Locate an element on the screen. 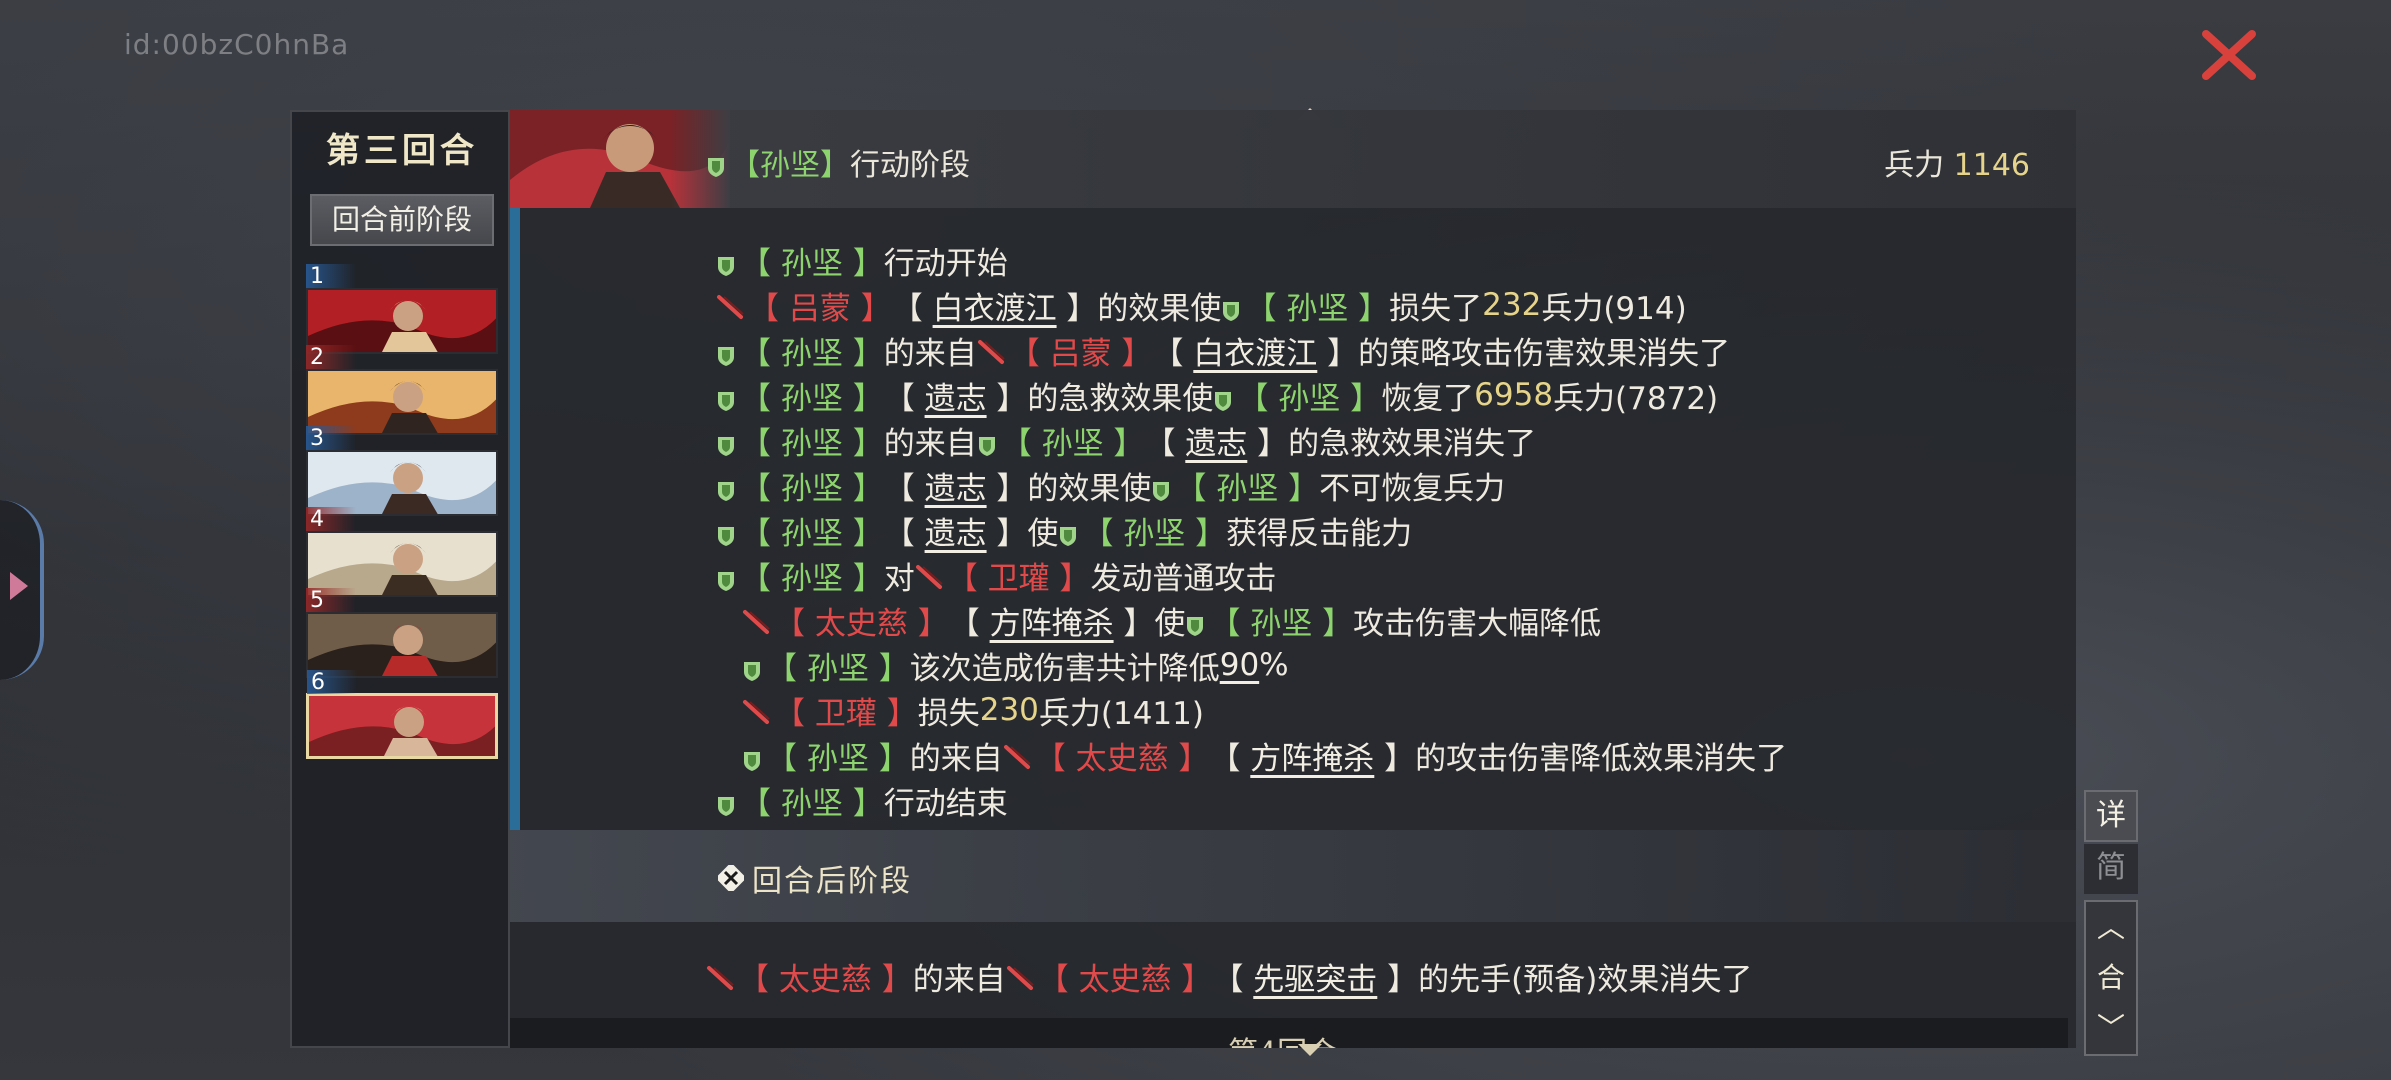 The width and height of the screenshot is (2391, 1080). bracket-close: 】 is located at coordinates (835, 165).